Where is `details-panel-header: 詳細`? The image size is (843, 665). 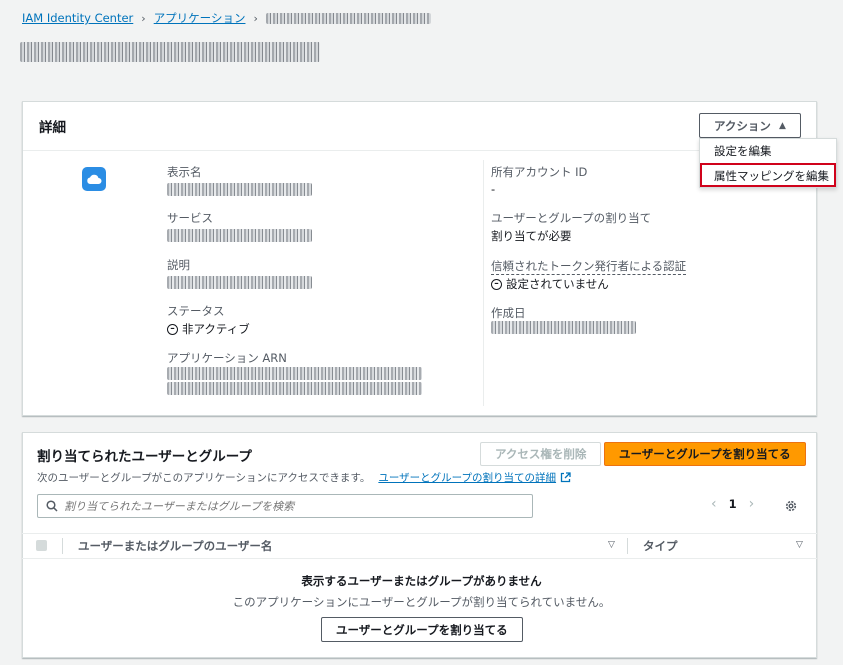 details-panel-header: 詳細 is located at coordinates (419, 126).